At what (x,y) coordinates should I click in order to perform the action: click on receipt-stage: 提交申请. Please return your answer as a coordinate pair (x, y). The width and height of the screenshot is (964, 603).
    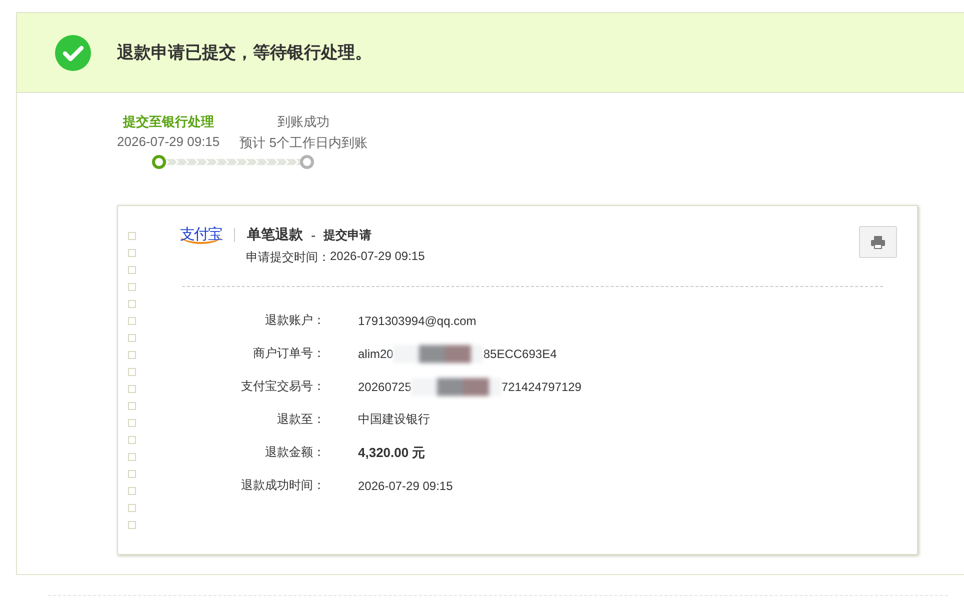
    Looking at the image, I should click on (348, 235).